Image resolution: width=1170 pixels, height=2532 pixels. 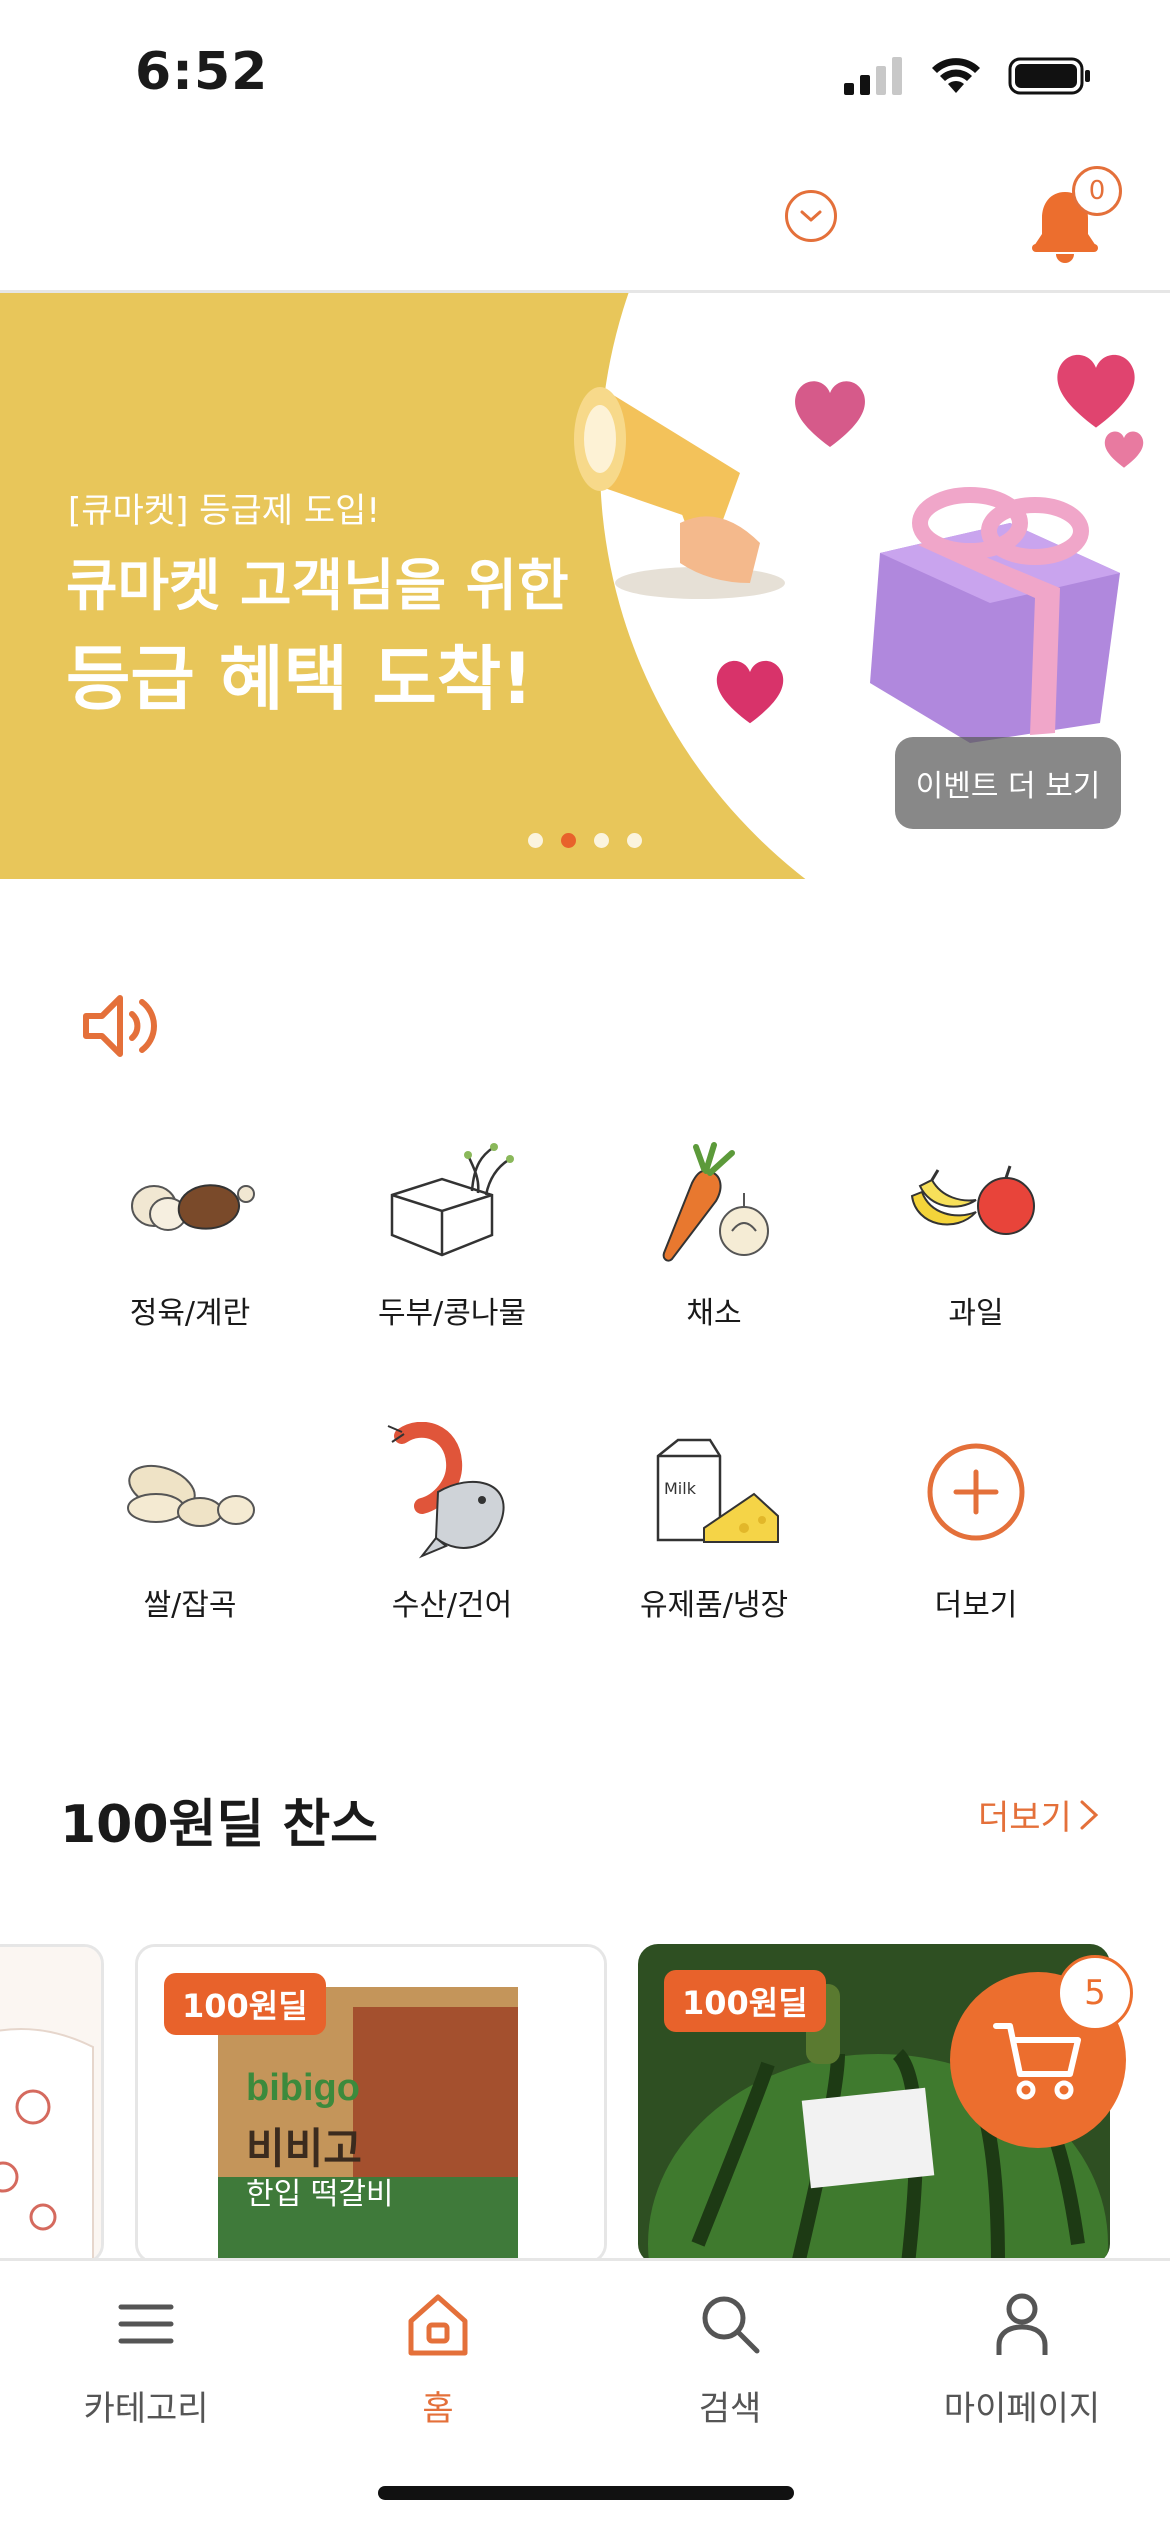 What do you see at coordinates (1095, 1993) in the screenshot?
I see `cart-count-badge: 5` at bounding box center [1095, 1993].